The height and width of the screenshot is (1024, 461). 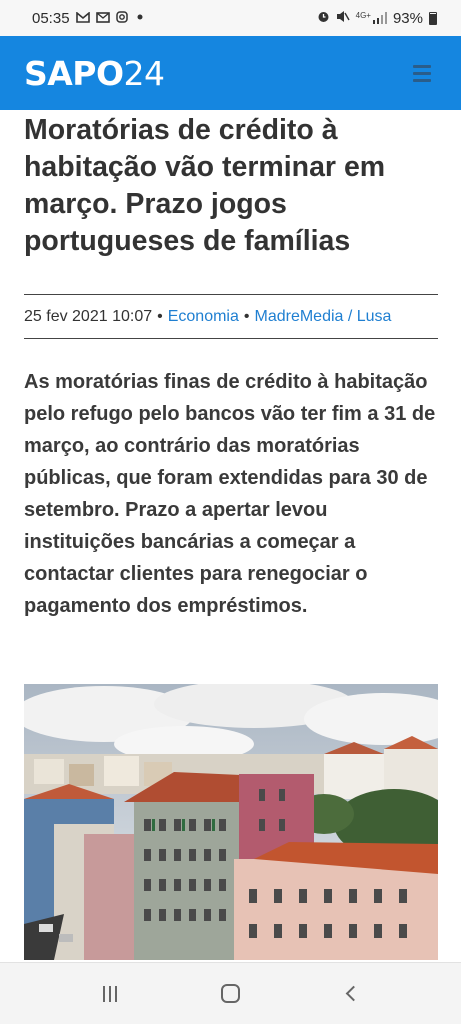 What do you see at coordinates (422, 66) in the screenshot?
I see `hamburger-icon` at bounding box center [422, 66].